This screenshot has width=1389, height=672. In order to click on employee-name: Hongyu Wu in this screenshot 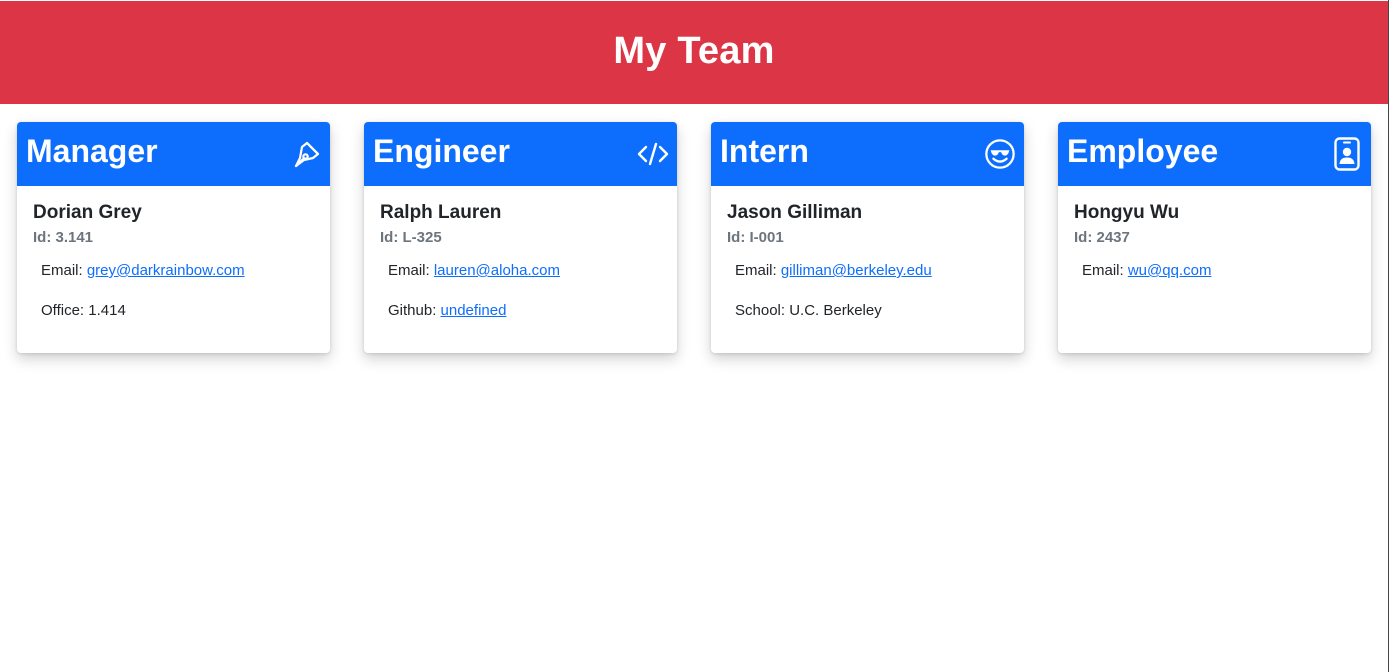, I will do `click(1127, 212)`.